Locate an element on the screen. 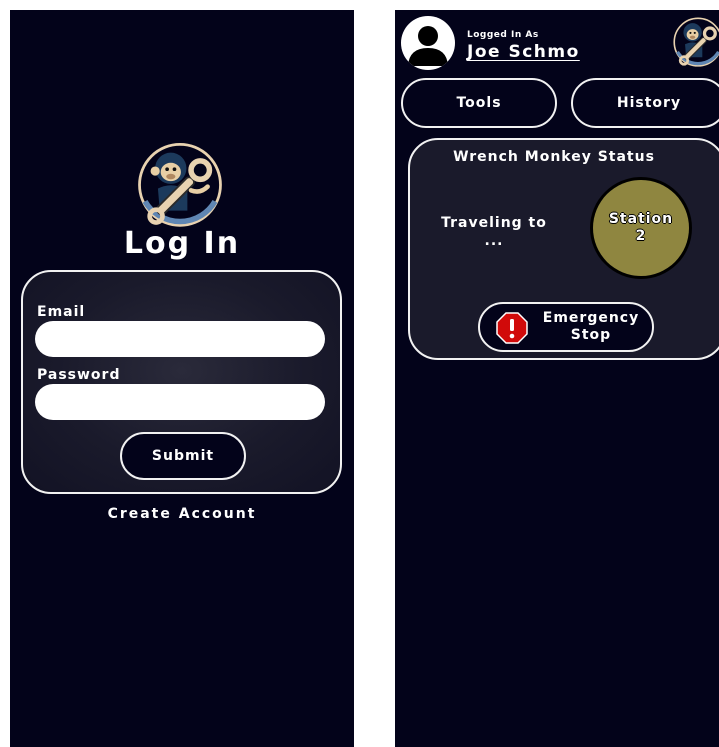 The image size is (719, 747). avatar is located at coordinates (428, 43).